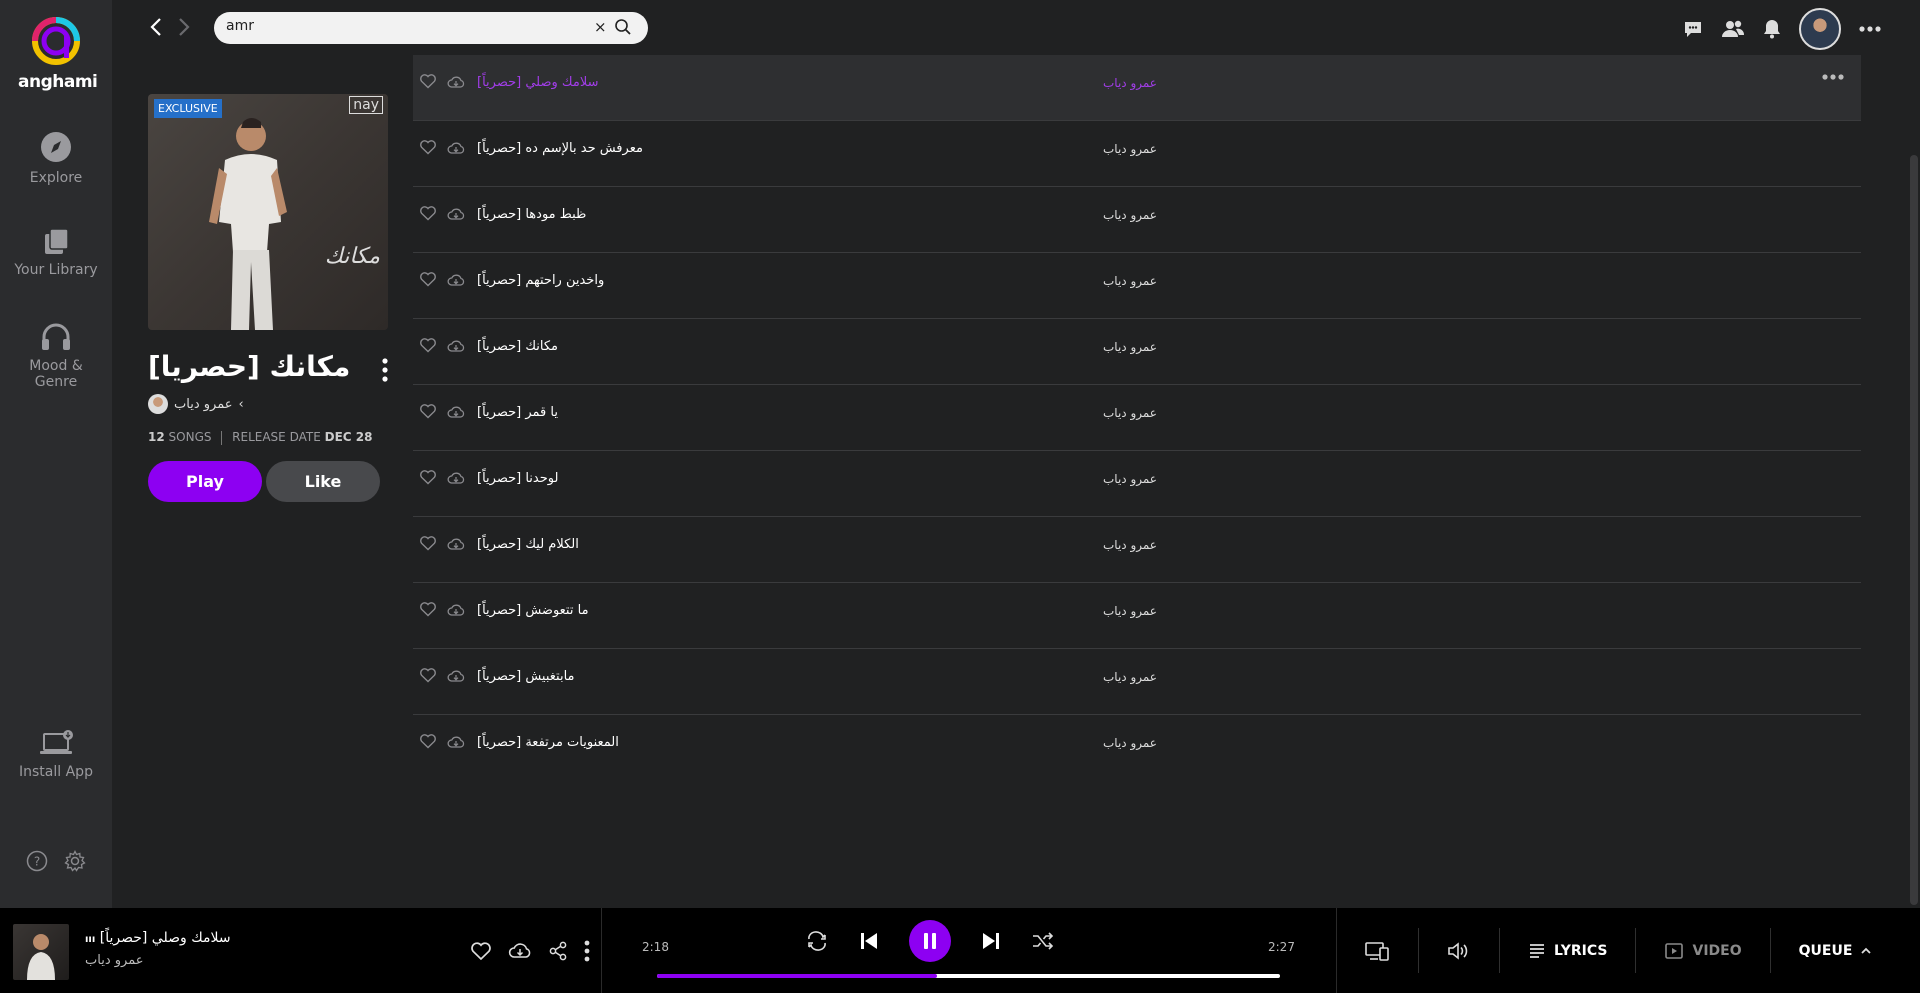 Image resolution: width=1920 pixels, height=993 pixels. I want to click on table-row: يا قمر [حصرياً] عمرو دياب, so click(1137, 418).